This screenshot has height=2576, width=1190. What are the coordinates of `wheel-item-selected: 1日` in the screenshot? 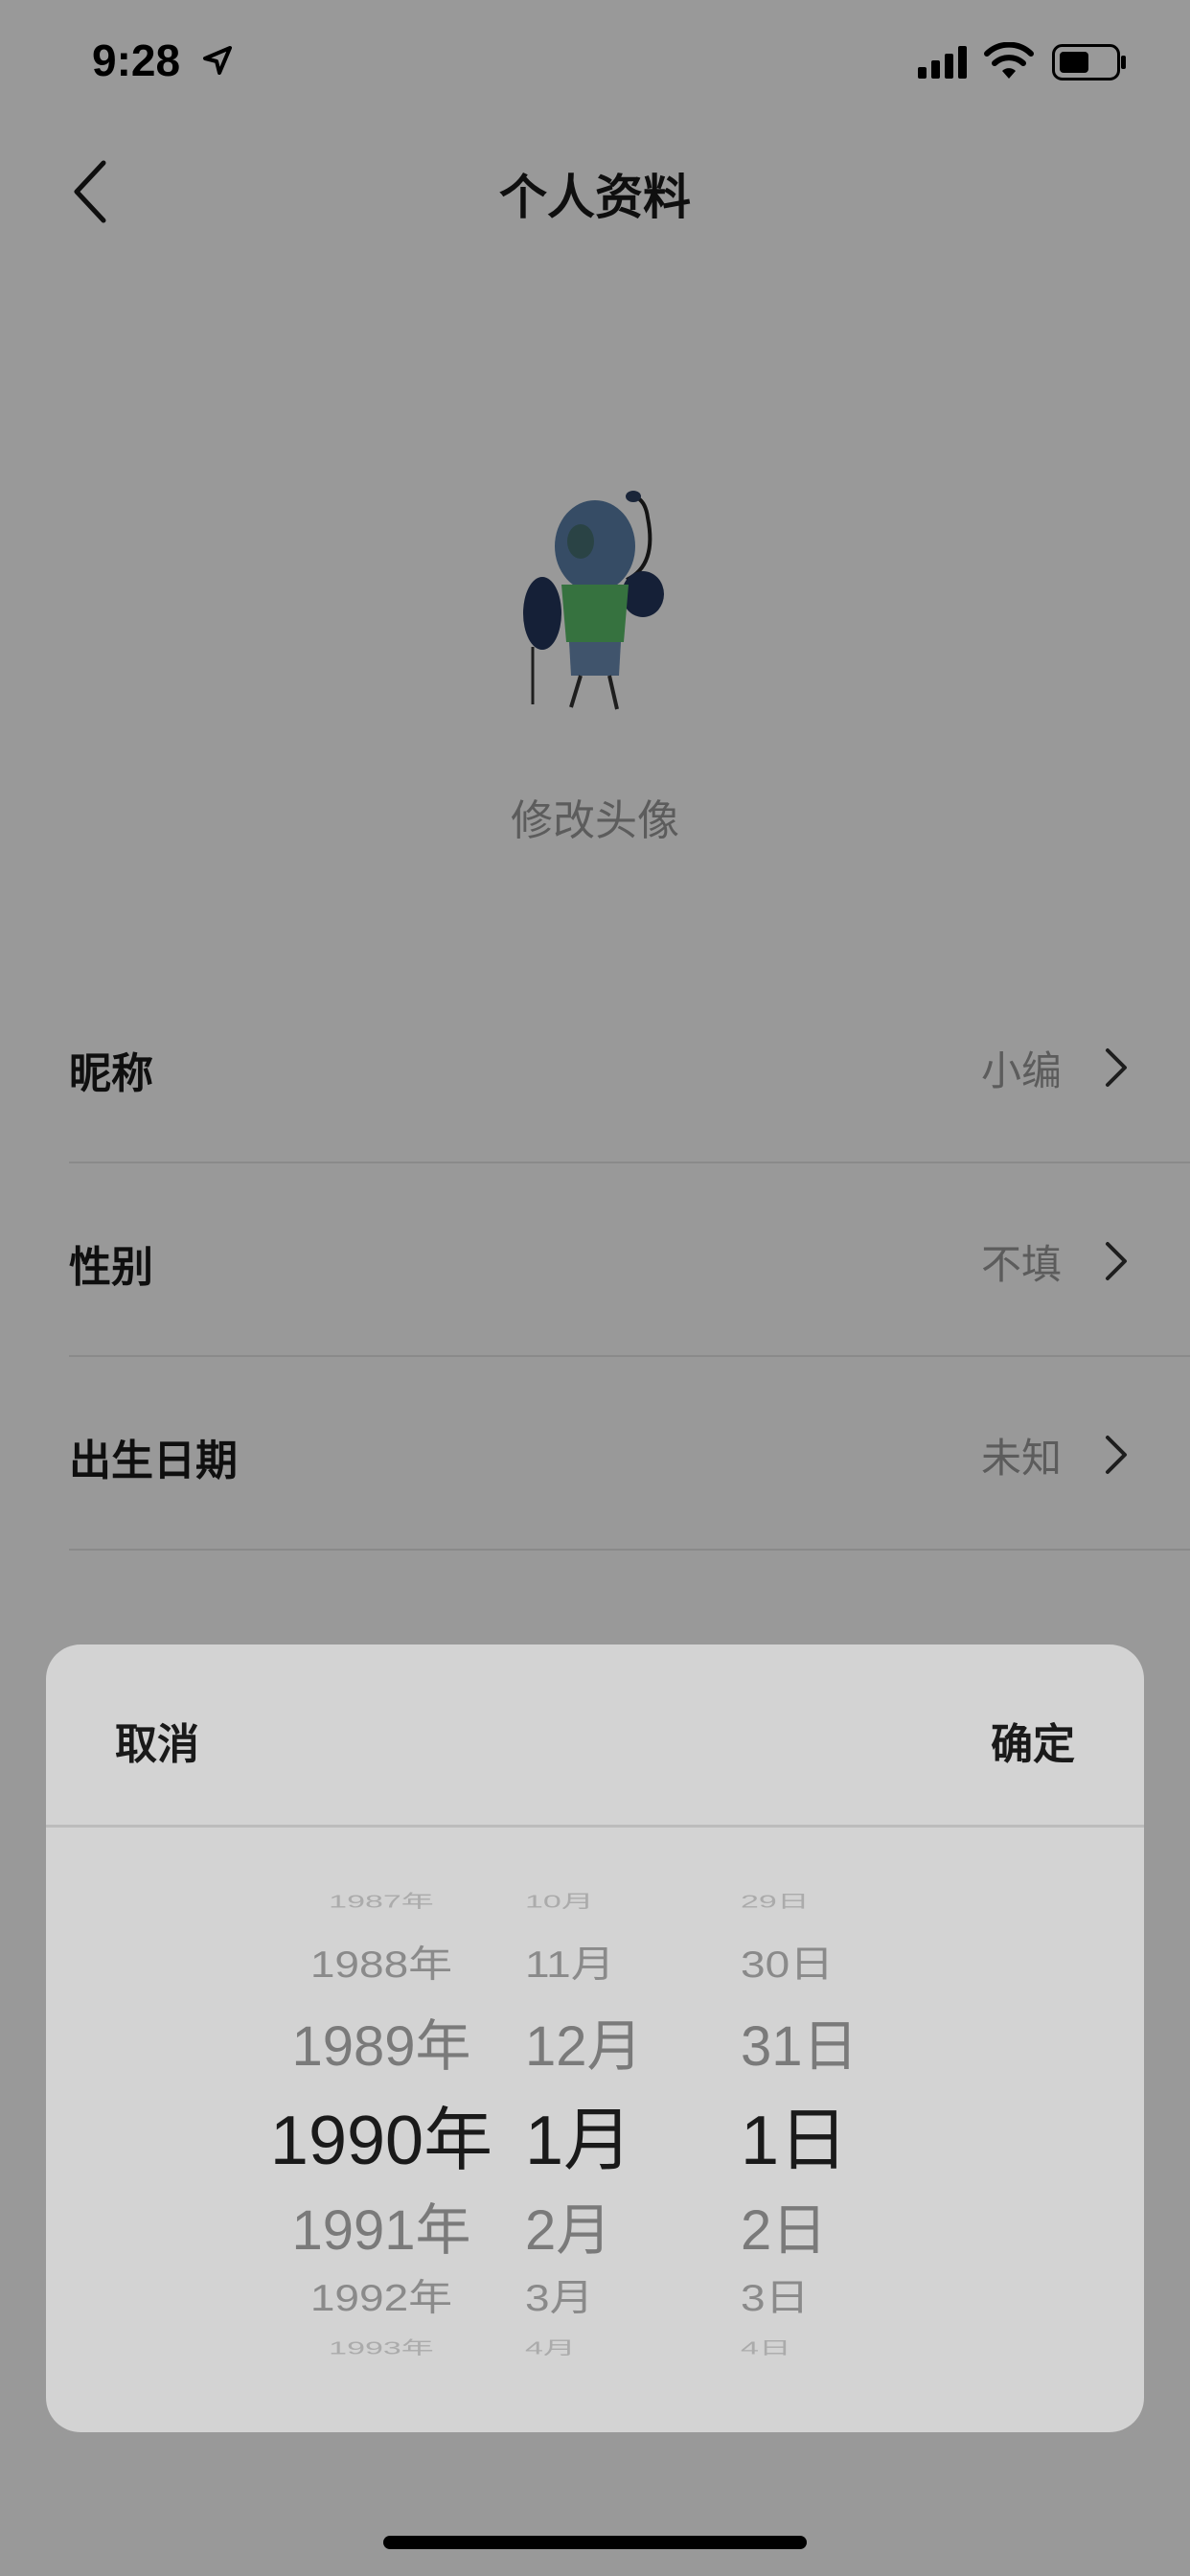 It's located at (795, 2141).